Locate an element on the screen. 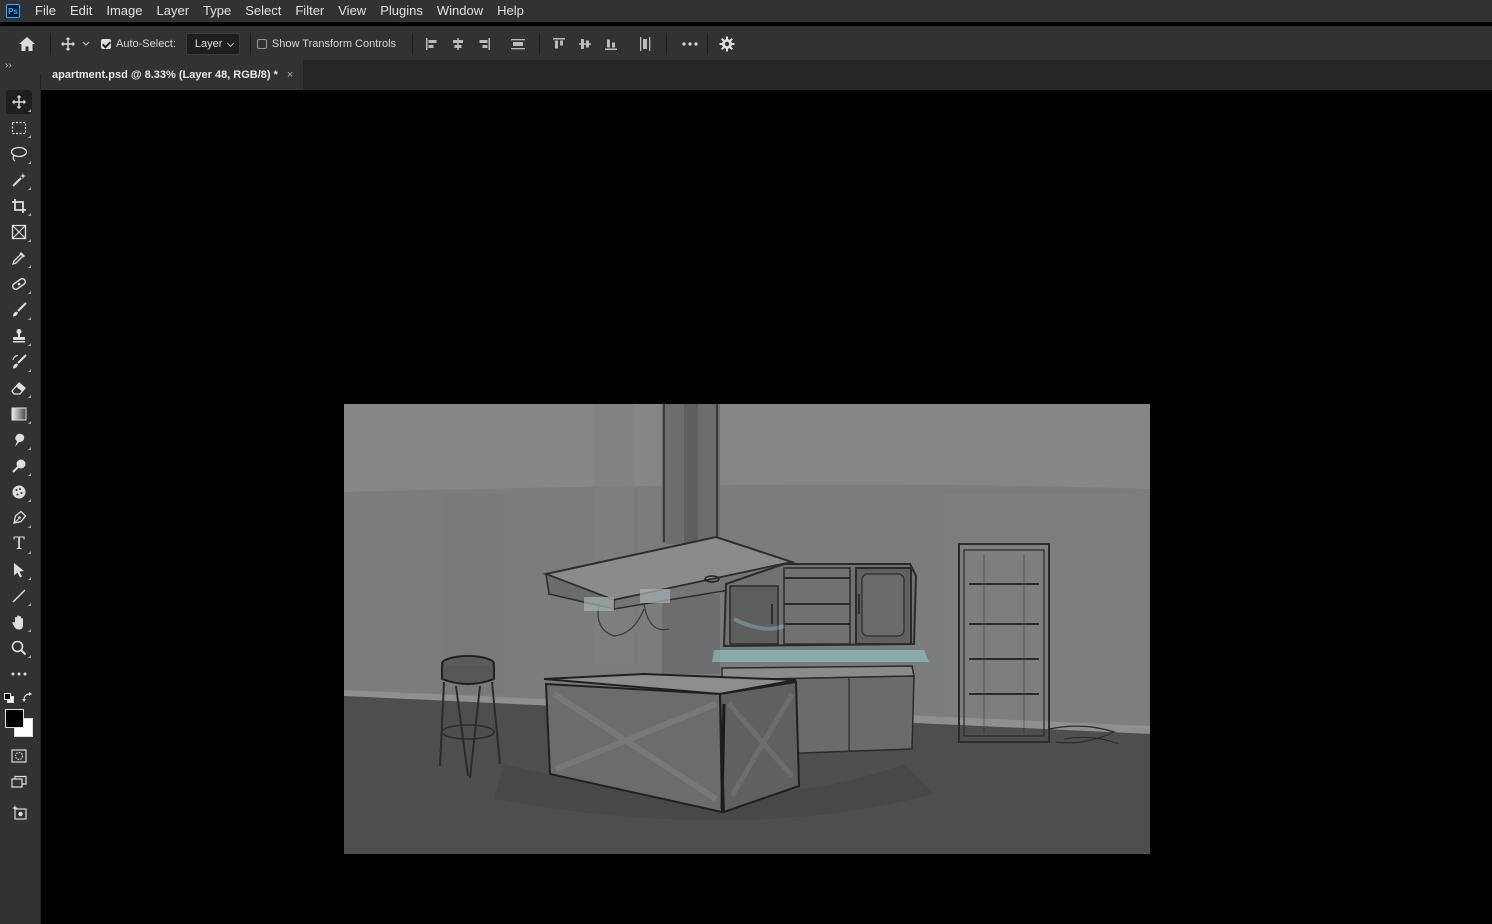  gradient-icon is located at coordinates (19, 414).